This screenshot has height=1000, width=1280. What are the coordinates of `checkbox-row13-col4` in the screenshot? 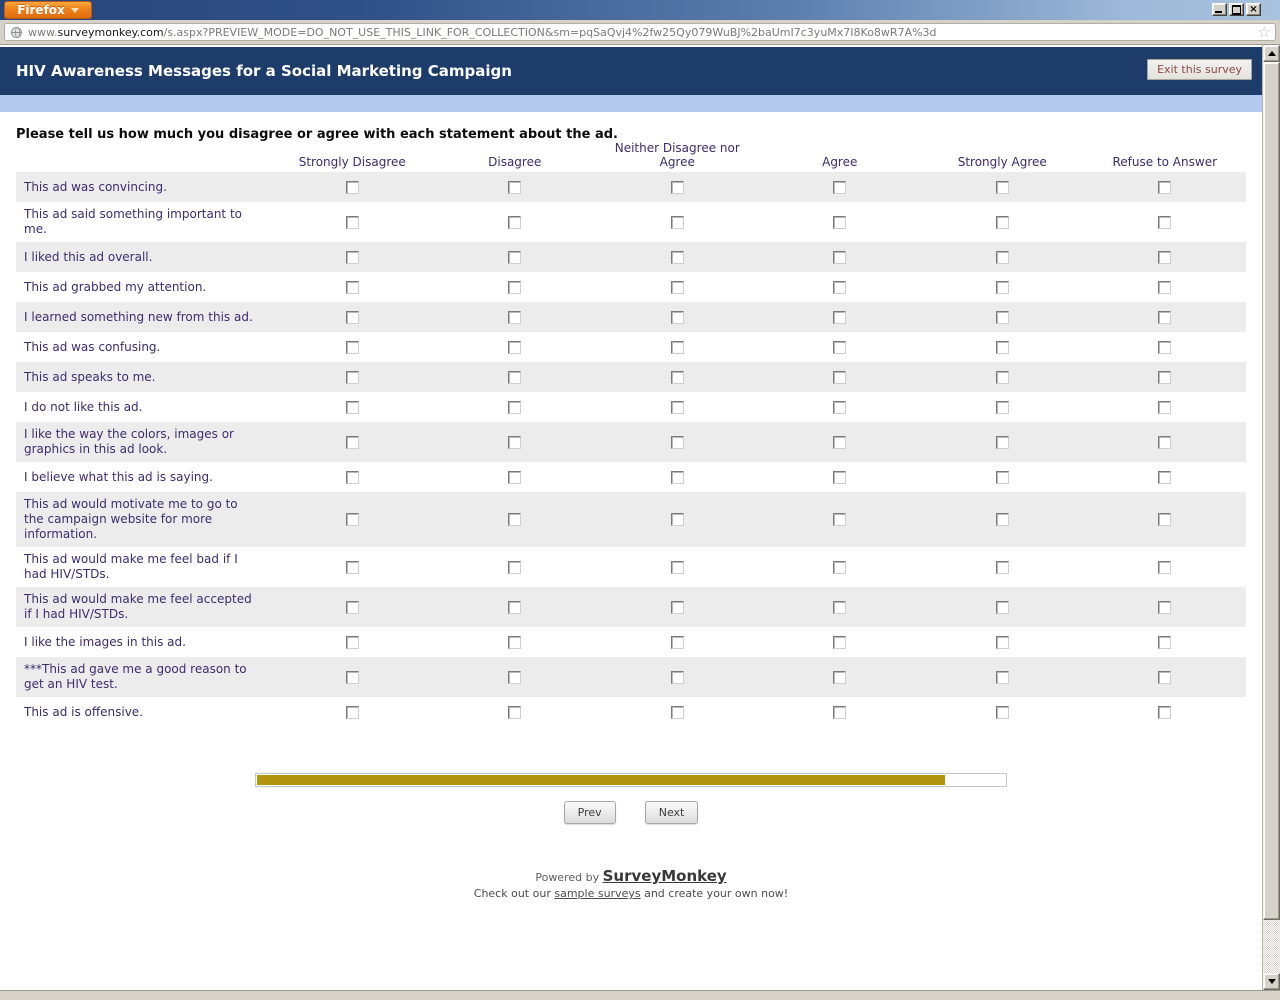 It's located at (840, 607).